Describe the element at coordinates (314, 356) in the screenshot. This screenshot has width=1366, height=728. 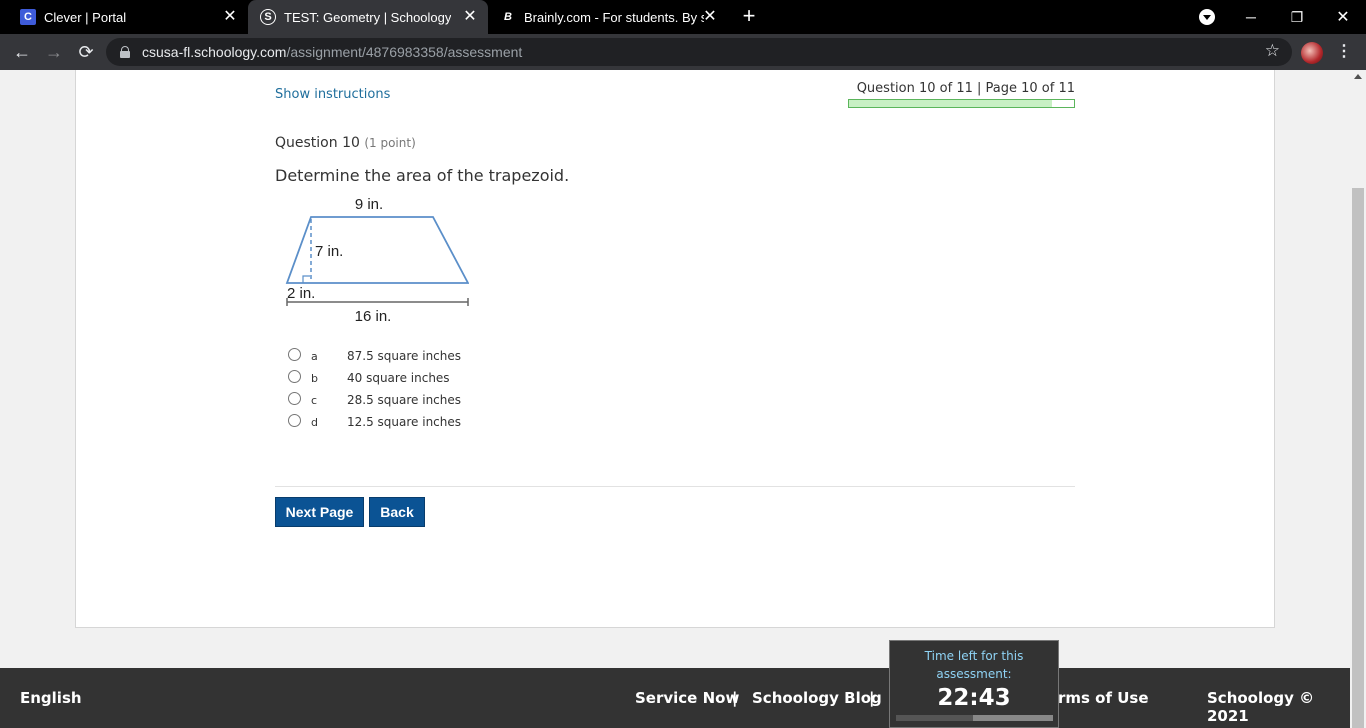
I see `choice-letter: a` at that location.